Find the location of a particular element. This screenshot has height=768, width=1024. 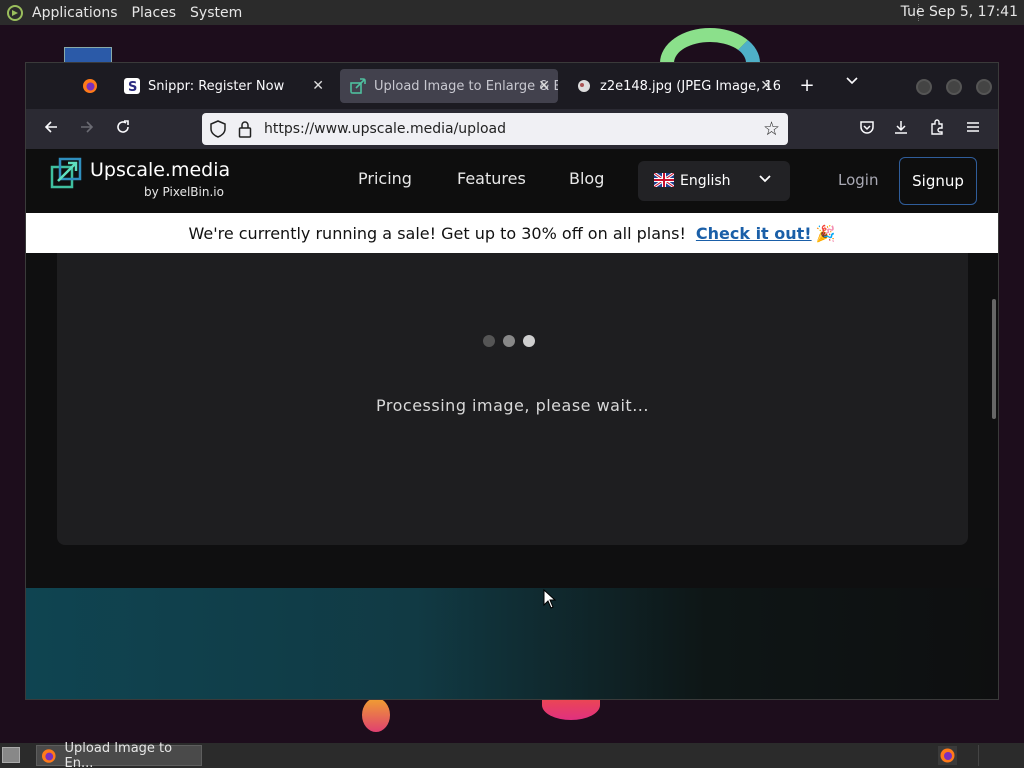

sale-cta-link: Check it out! is located at coordinates (754, 233).